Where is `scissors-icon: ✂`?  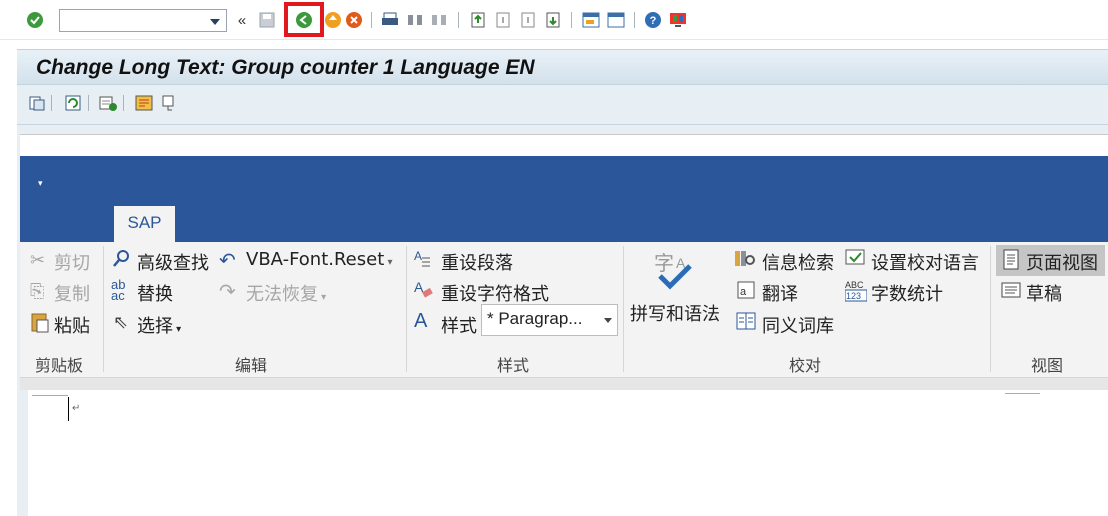 scissors-icon: ✂ is located at coordinates (38, 260).